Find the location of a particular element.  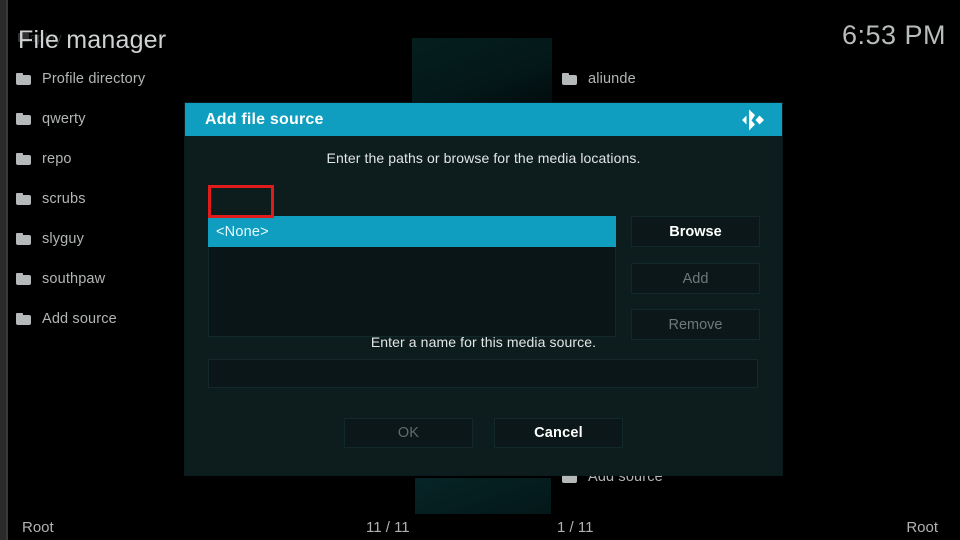

browse-button-label: Browse is located at coordinates (695, 231).